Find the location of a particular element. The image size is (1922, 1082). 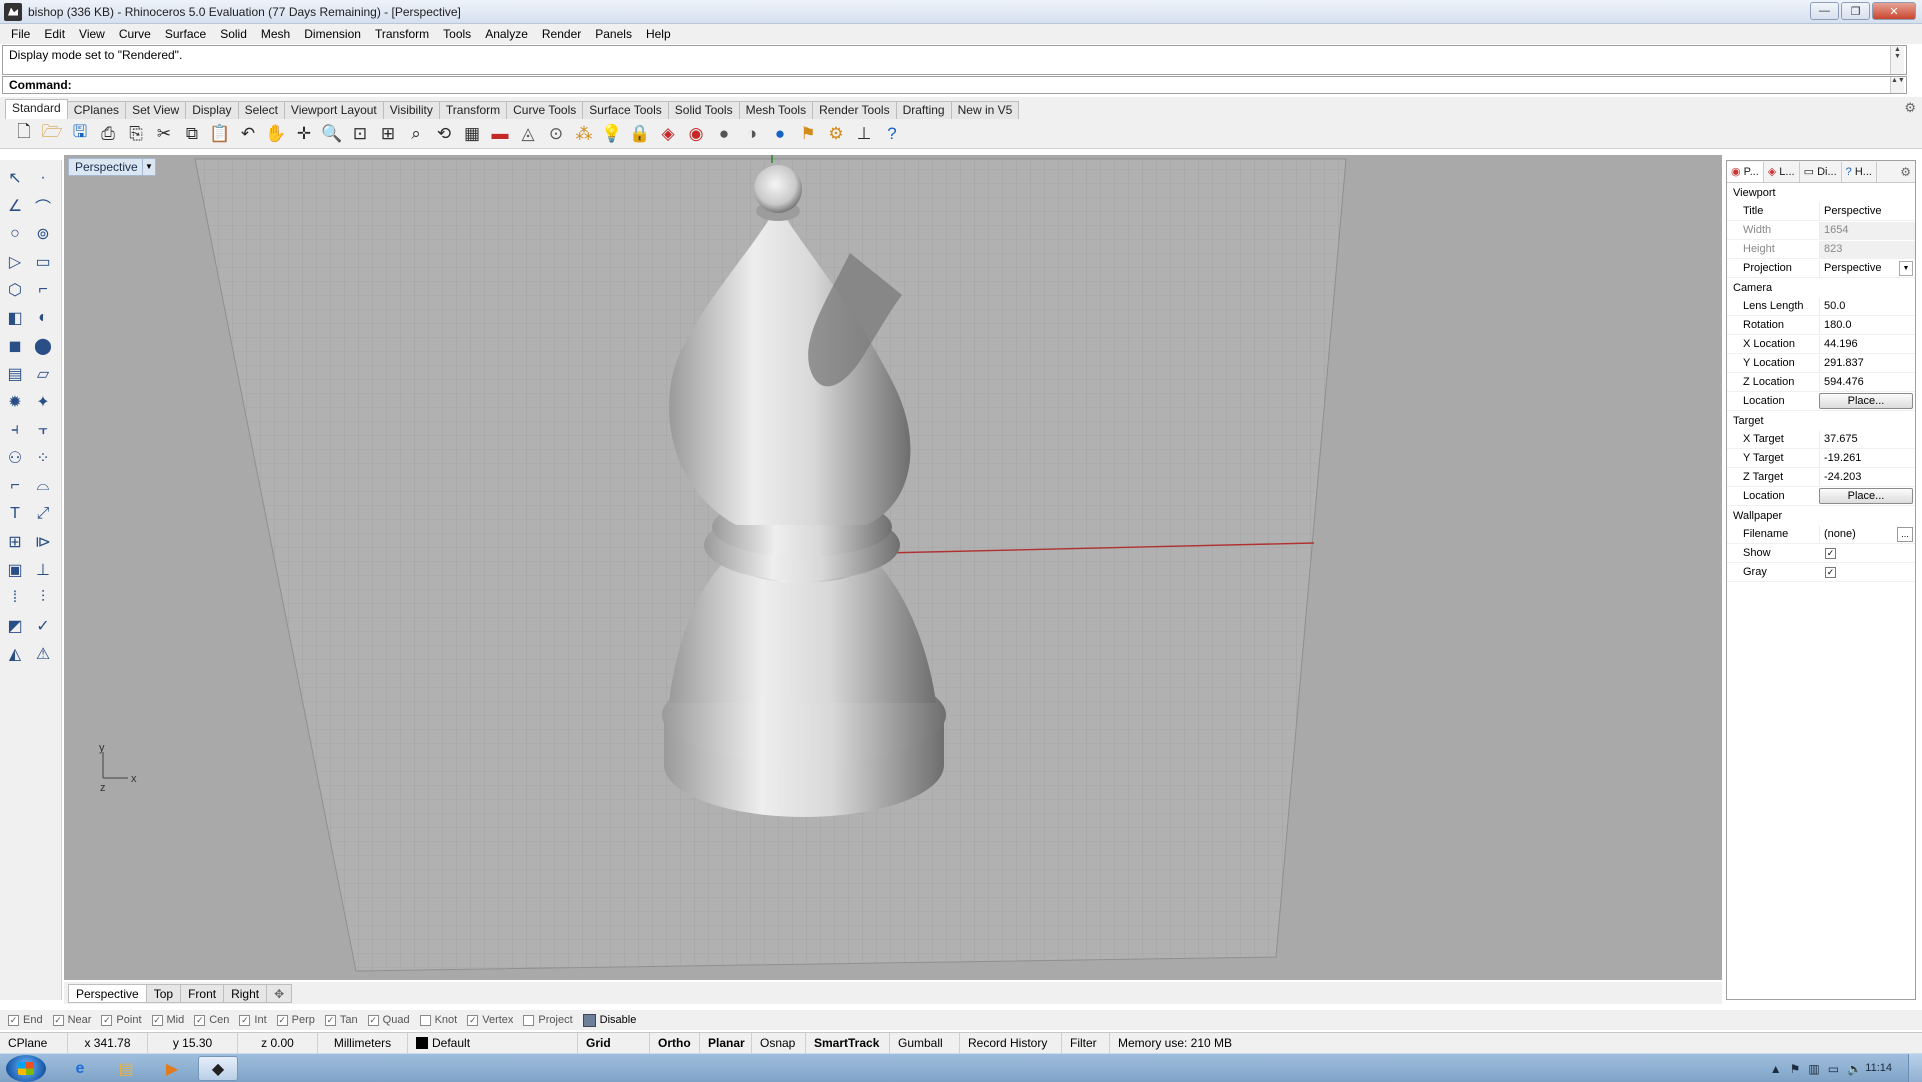

tray-display-icon: ▭ is located at coordinates (1833, 1069).